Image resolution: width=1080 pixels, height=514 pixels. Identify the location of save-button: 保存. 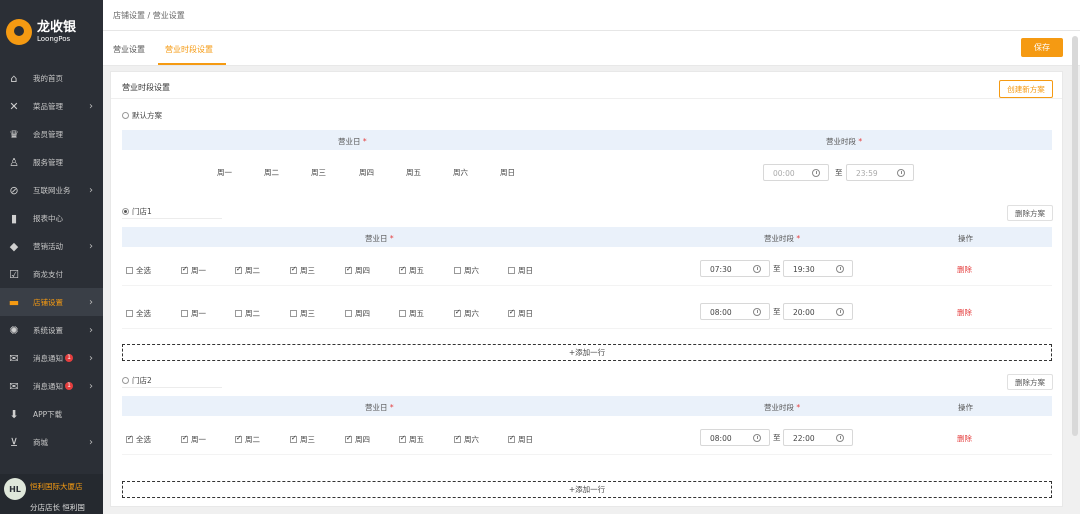
(1042, 47).